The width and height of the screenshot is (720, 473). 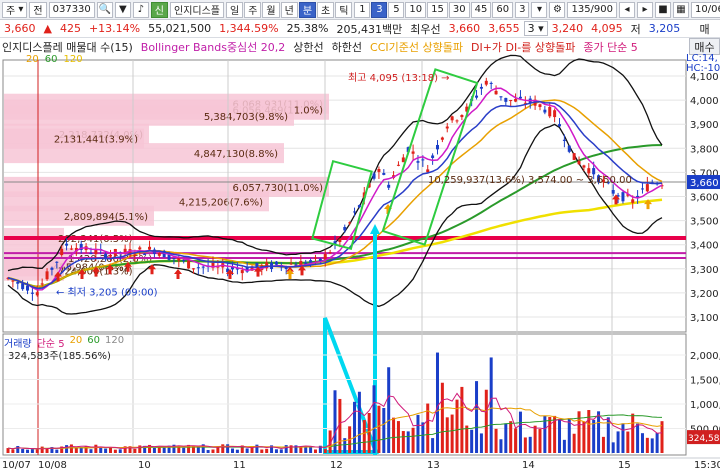 What do you see at coordinates (336, 465) in the screenshot?
I see `time-tick-label: 12` at bounding box center [336, 465].